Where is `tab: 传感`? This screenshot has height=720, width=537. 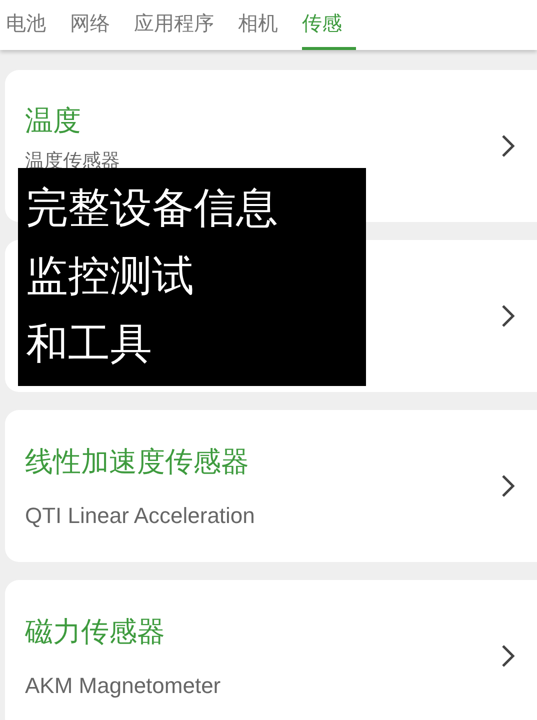 tab: 传感 is located at coordinates (329, 25).